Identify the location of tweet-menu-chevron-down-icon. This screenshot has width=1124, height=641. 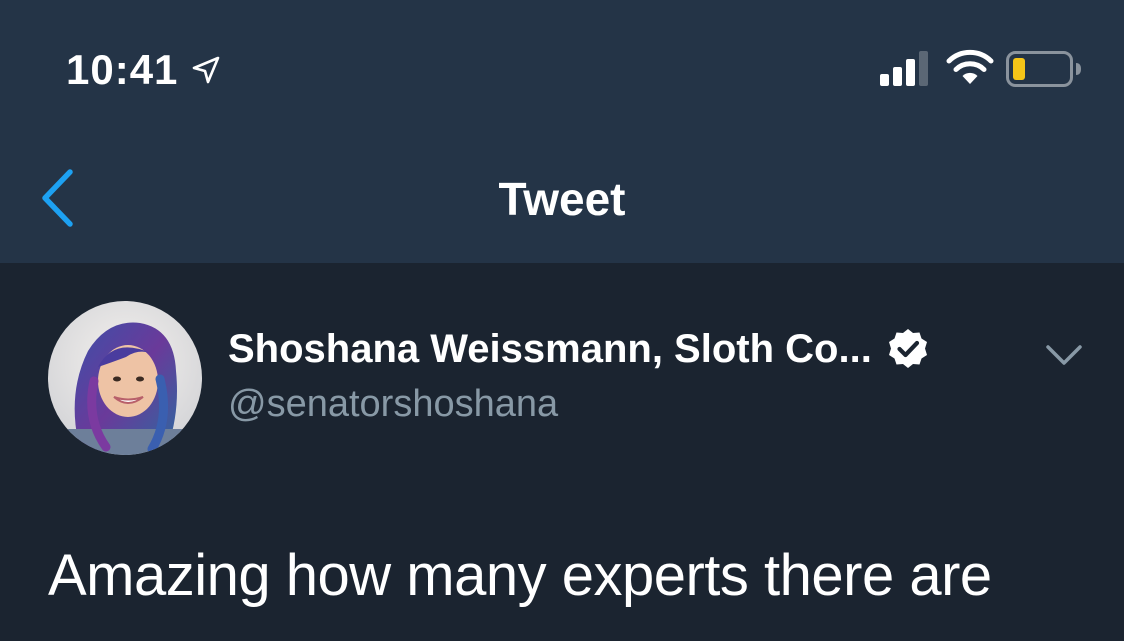
(1064, 355).